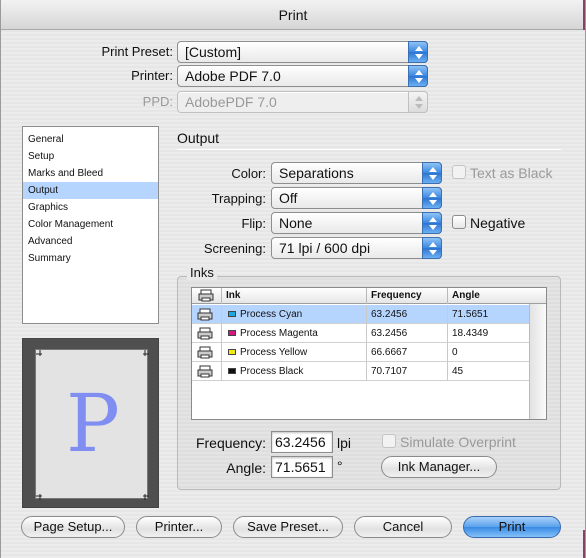 This screenshot has width=586, height=558. What do you see at coordinates (316, 173) in the screenshot?
I see `color-value: Separations` at bounding box center [316, 173].